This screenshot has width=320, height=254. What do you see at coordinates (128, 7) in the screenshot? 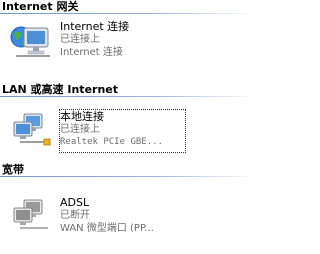
I see `group-header-internet-gateway: Internet 网关` at bounding box center [128, 7].